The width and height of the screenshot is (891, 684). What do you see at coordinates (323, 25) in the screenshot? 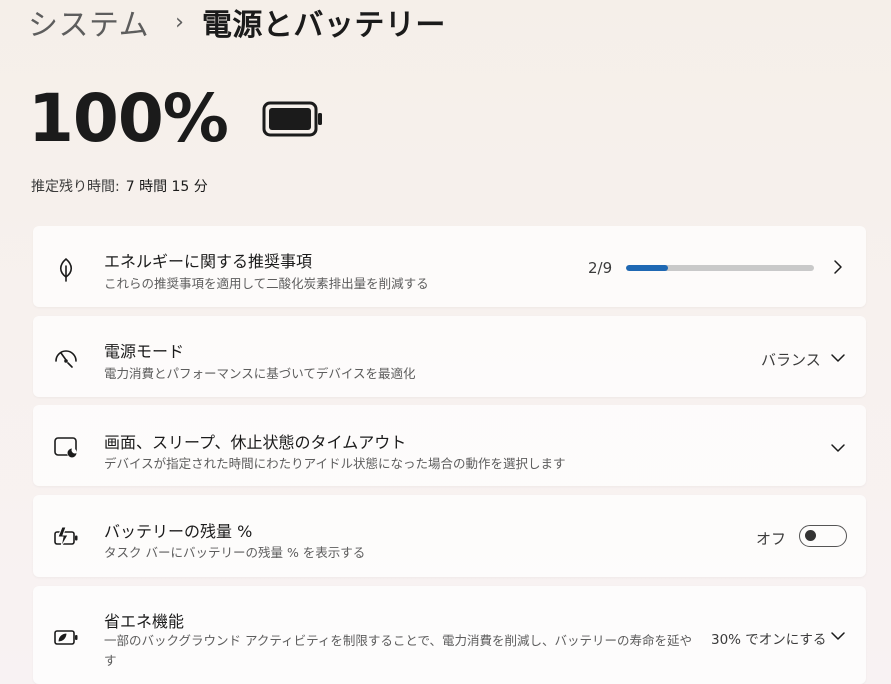
I see `page-title: 電源とバッテリー` at bounding box center [323, 25].